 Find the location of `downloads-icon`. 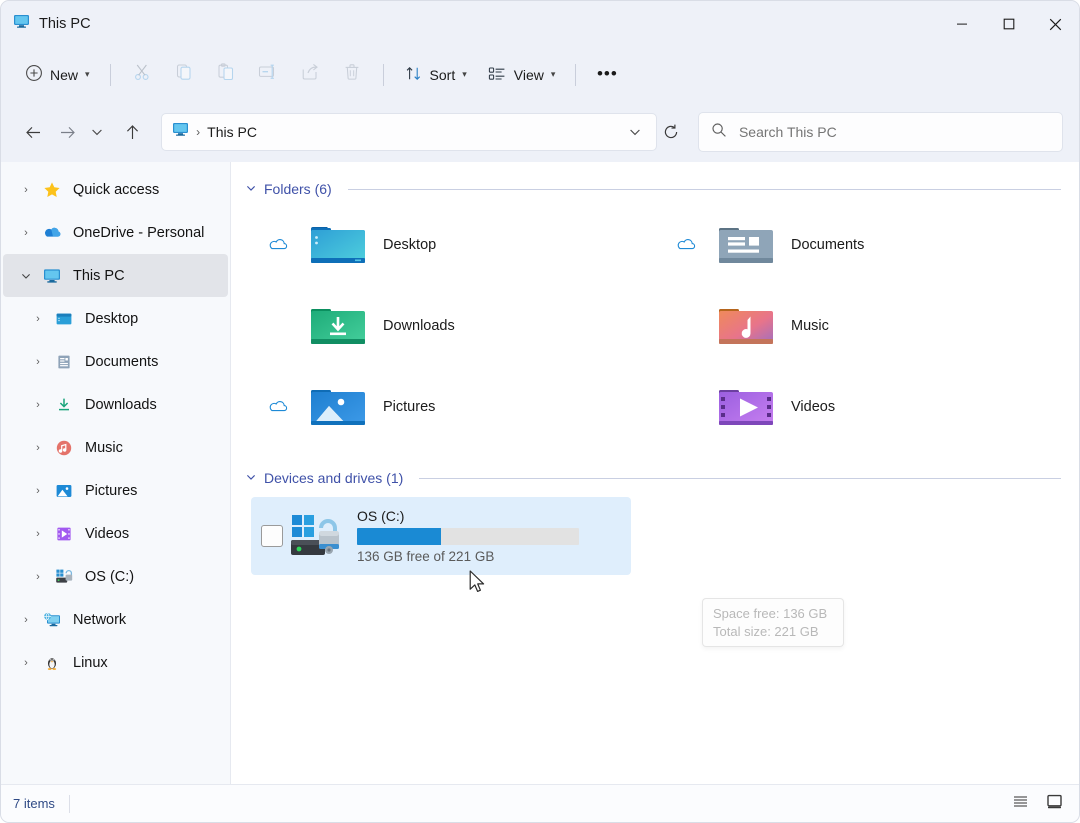

downloads-icon is located at coordinates (64, 405).